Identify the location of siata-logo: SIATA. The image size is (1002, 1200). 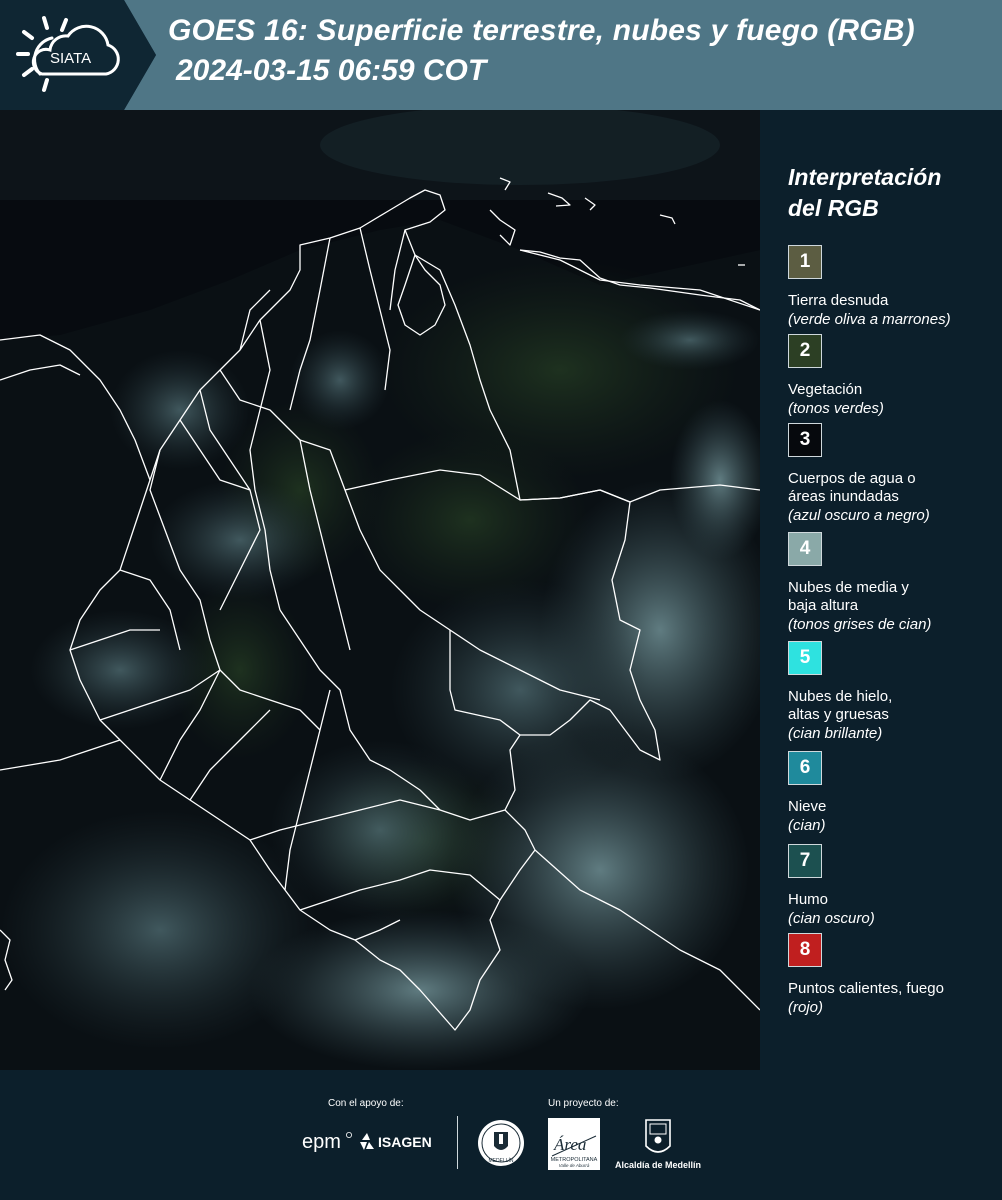
(68, 54).